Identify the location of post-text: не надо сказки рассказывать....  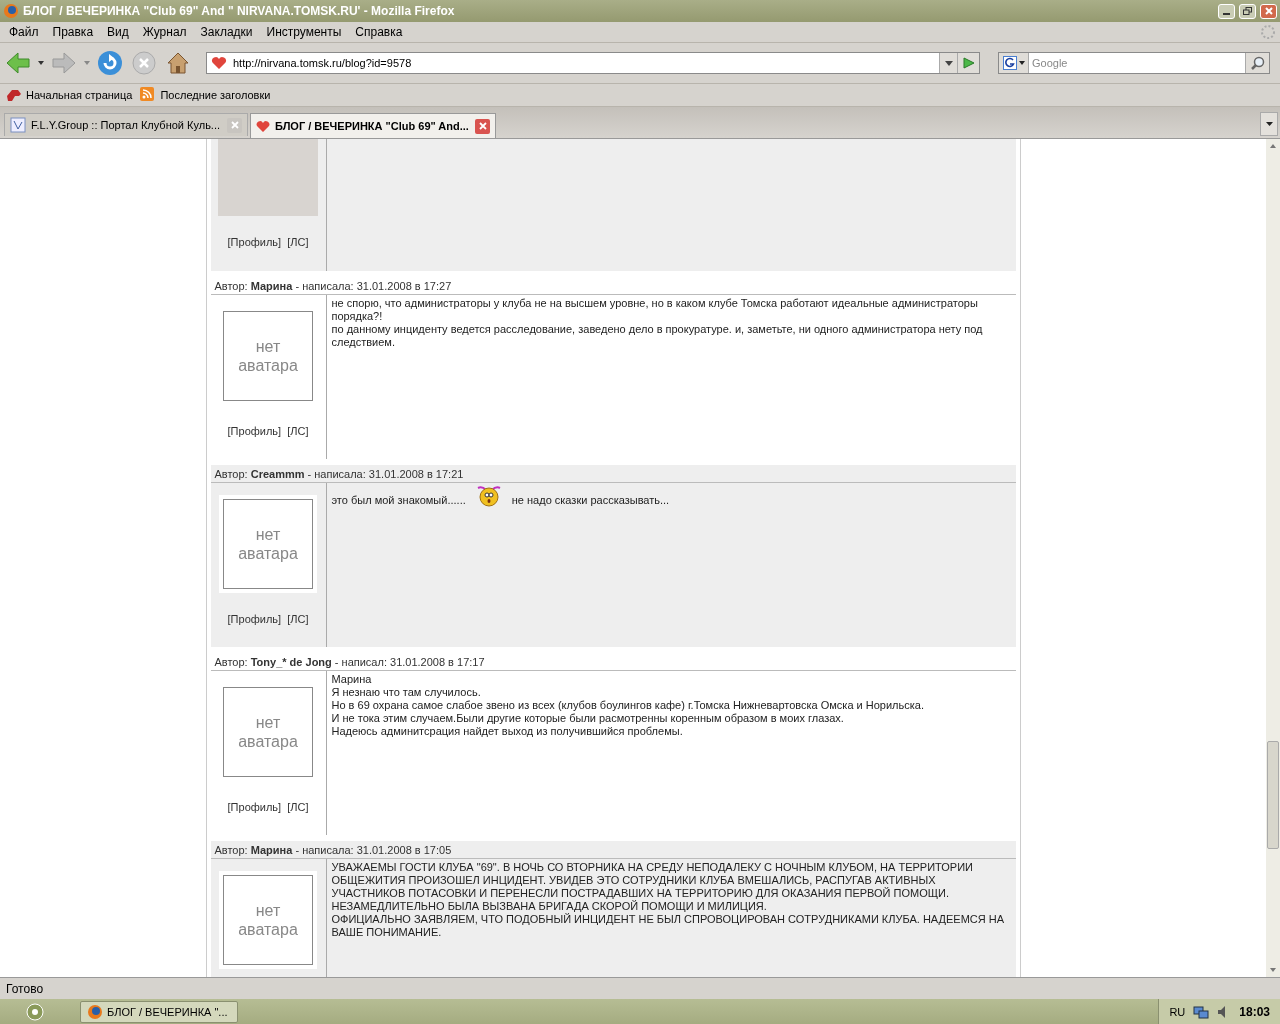
(590, 500).